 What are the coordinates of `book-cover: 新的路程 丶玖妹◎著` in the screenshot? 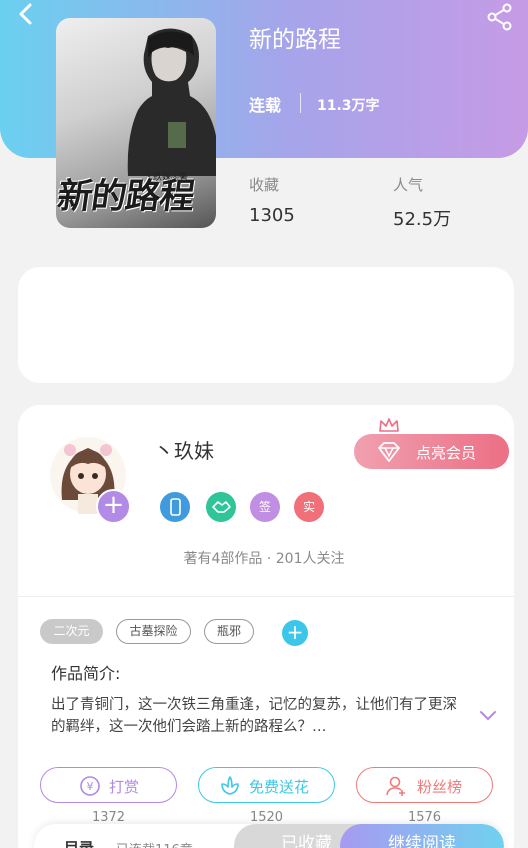 It's located at (136, 123).